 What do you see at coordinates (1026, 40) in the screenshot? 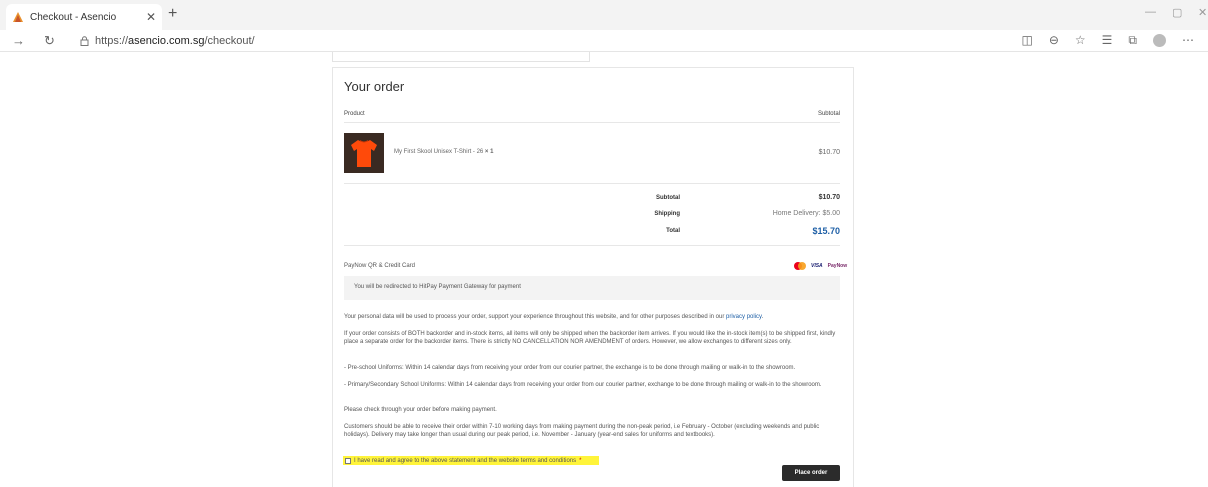
I see `reader-view-icon: ◫` at bounding box center [1026, 40].